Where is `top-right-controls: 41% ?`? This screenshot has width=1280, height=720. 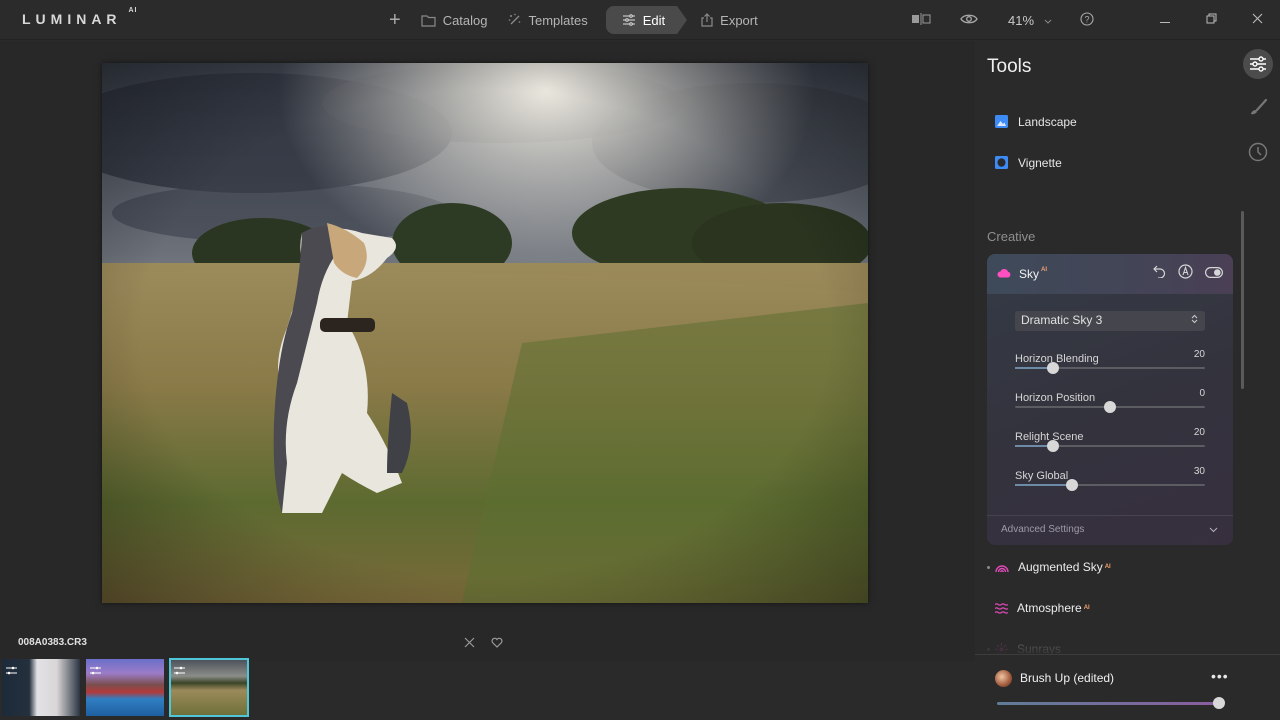 top-right-controls: 41% ? is located at coordinates (1093, 20).